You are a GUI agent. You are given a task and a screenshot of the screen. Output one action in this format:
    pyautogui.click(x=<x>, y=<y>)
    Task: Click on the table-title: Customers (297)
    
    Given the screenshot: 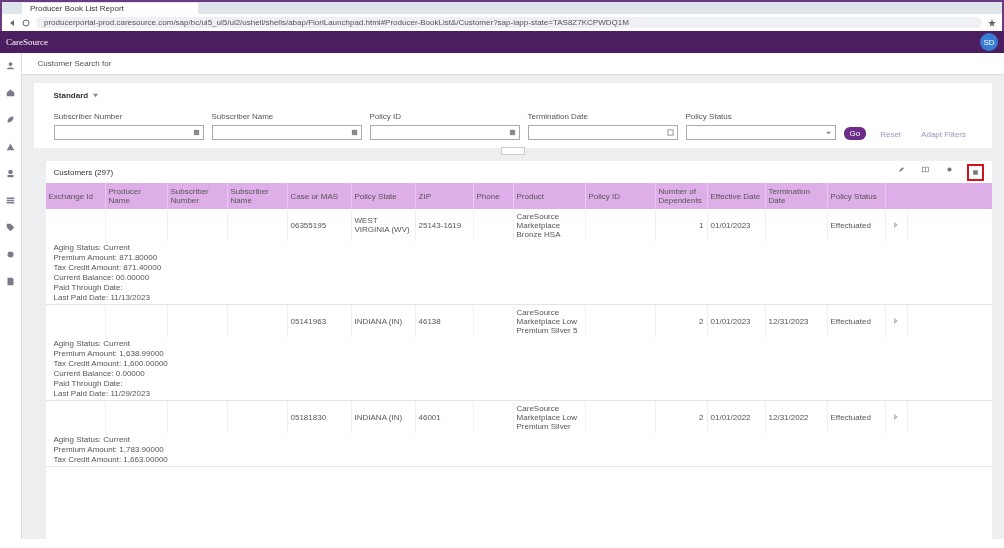 What is the action you would take?
    pyautogui.click(x=83, y=172)
    